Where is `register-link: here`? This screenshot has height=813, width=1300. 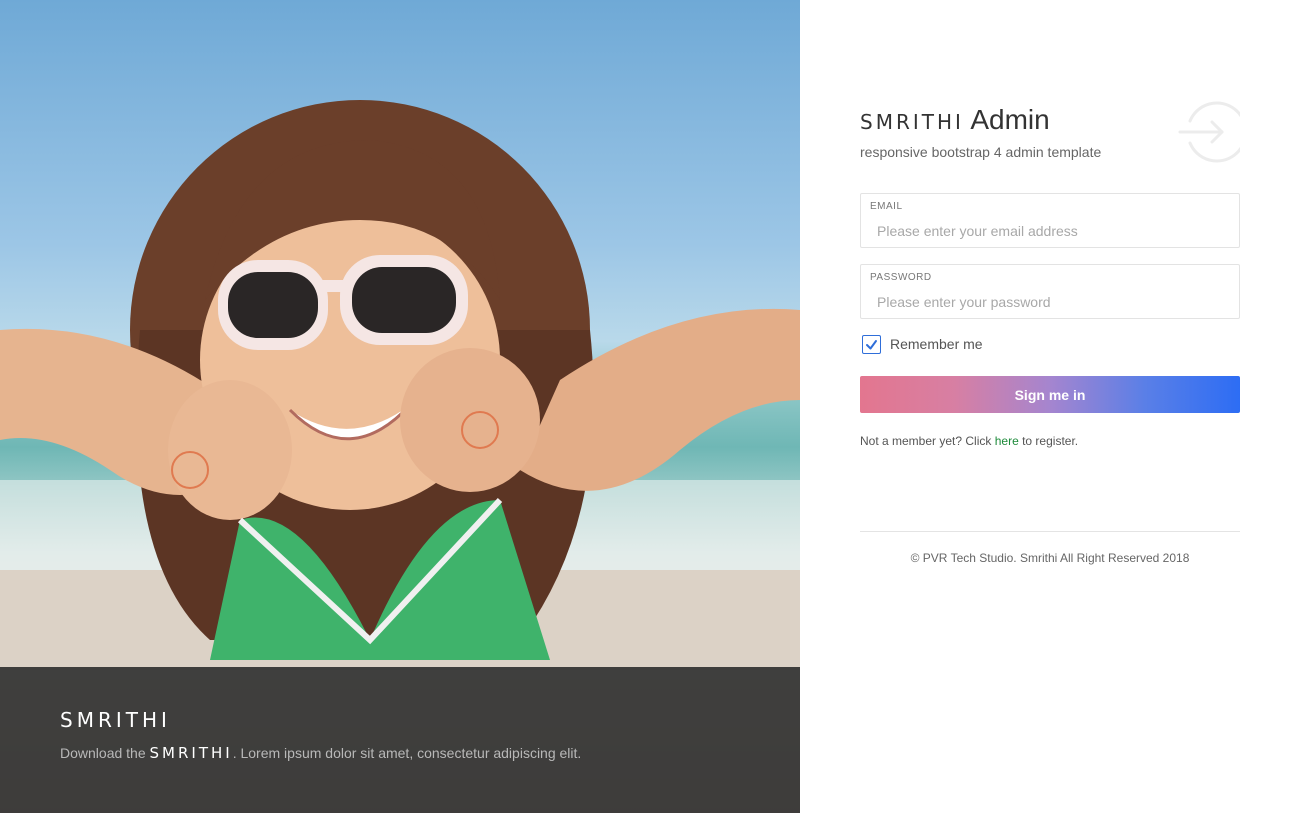
register-link: here is located at coordinates (1007, 441).